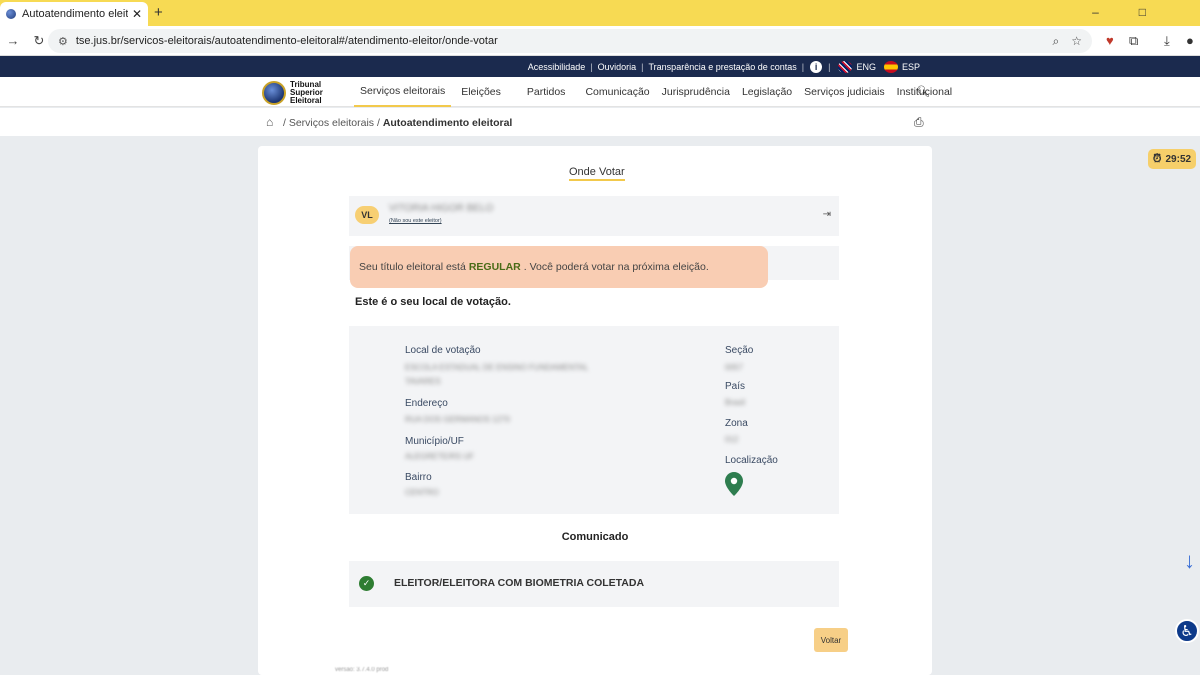  I want to click on local-title: Este é o seu local de votação., so click(433, 302).